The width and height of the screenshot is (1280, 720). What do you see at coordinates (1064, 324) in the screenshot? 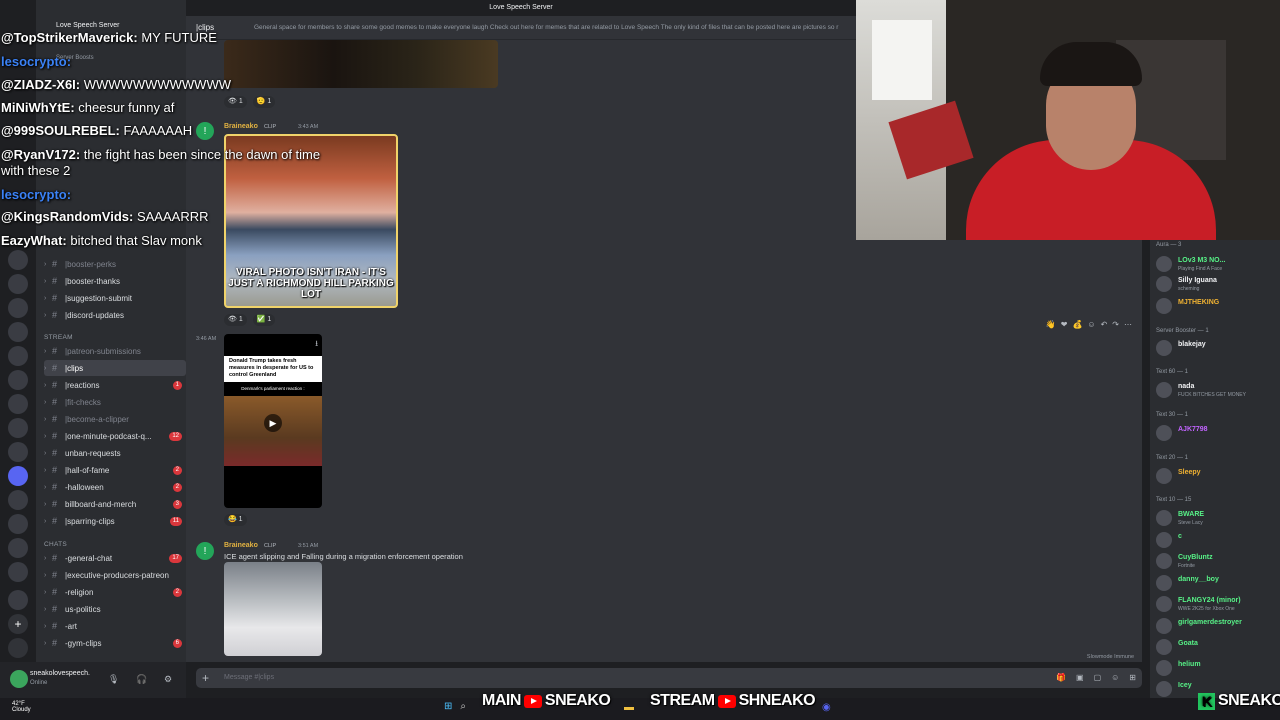
I see `reaction-icon: ❤` at bounding box center [1064, 324].